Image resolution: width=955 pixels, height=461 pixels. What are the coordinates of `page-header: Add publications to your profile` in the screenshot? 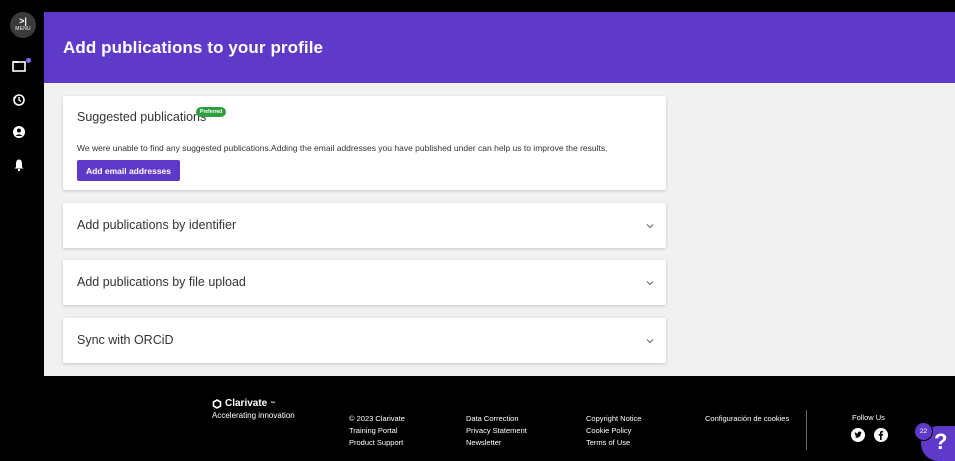 It's located at (499, 47).